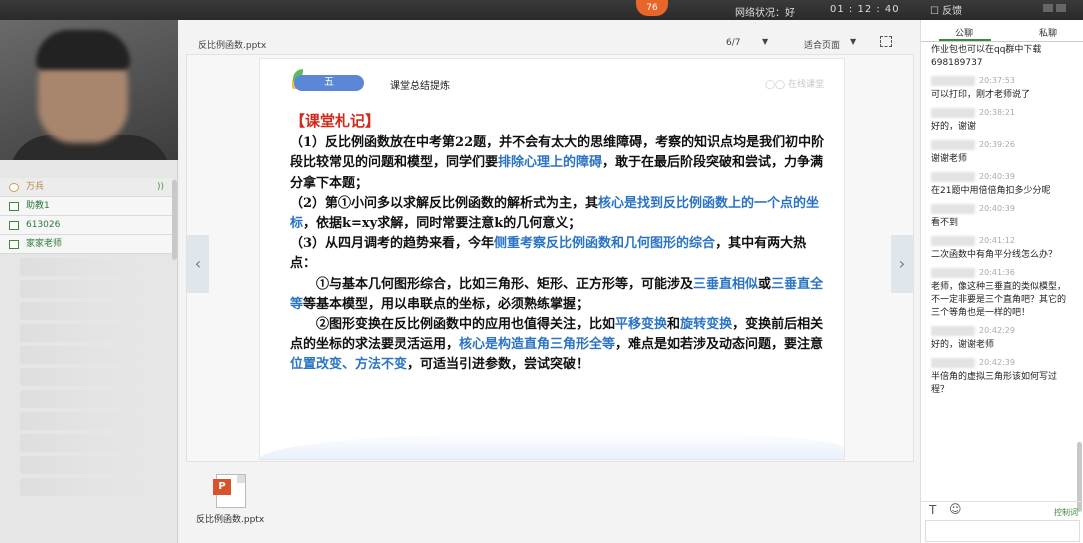  I want to click on chat-message: 20:40:39 在21题中用倍倍角扣多少分呢, so click(999, 186).